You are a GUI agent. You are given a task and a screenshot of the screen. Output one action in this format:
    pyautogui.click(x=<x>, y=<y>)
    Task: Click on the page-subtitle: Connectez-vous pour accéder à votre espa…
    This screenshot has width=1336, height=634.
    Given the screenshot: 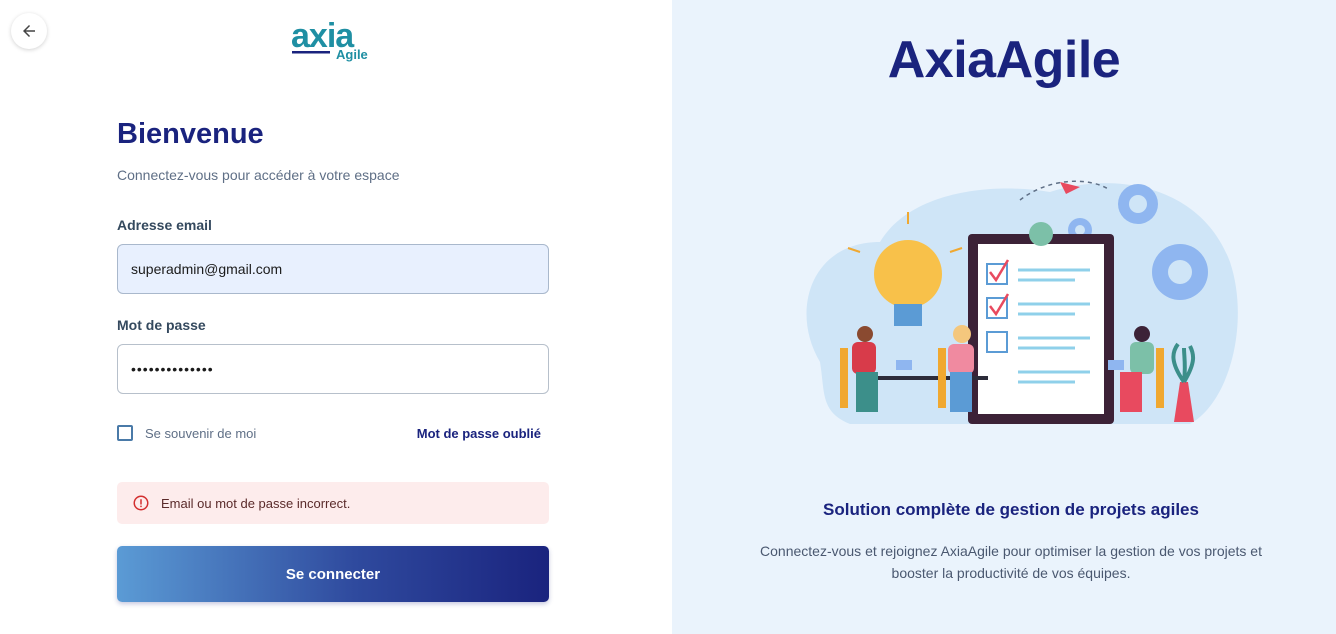 What is the action you would take?
    pyautogui.click(x=258, y=175)
    